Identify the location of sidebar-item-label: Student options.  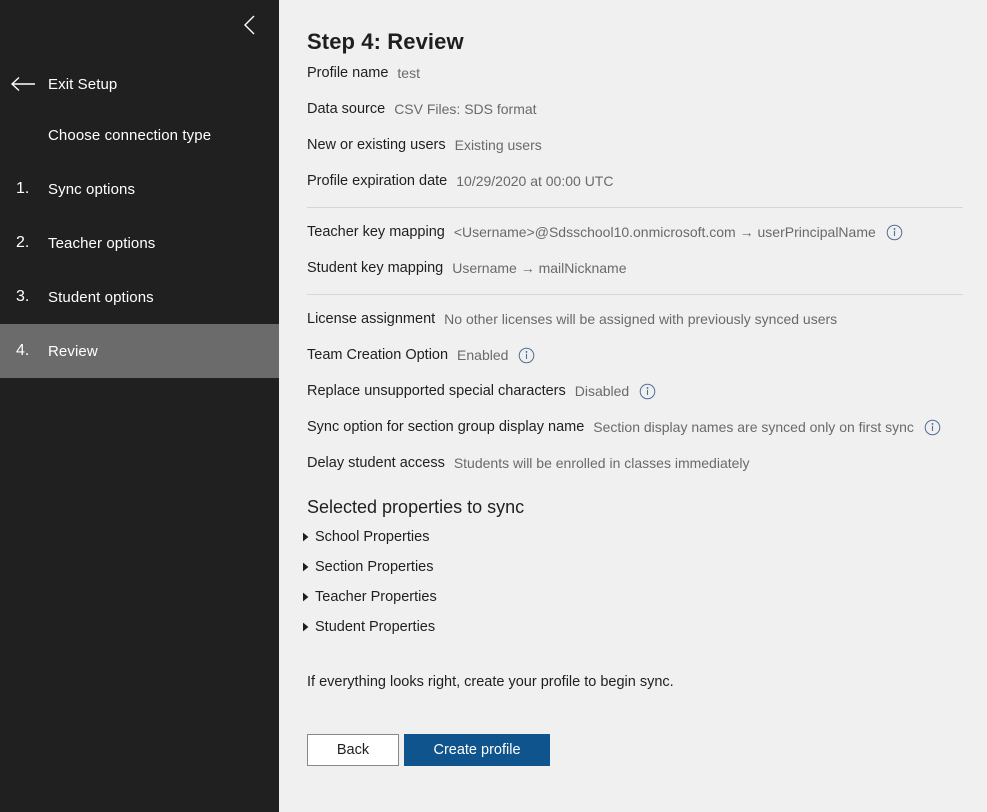
(101, 297).